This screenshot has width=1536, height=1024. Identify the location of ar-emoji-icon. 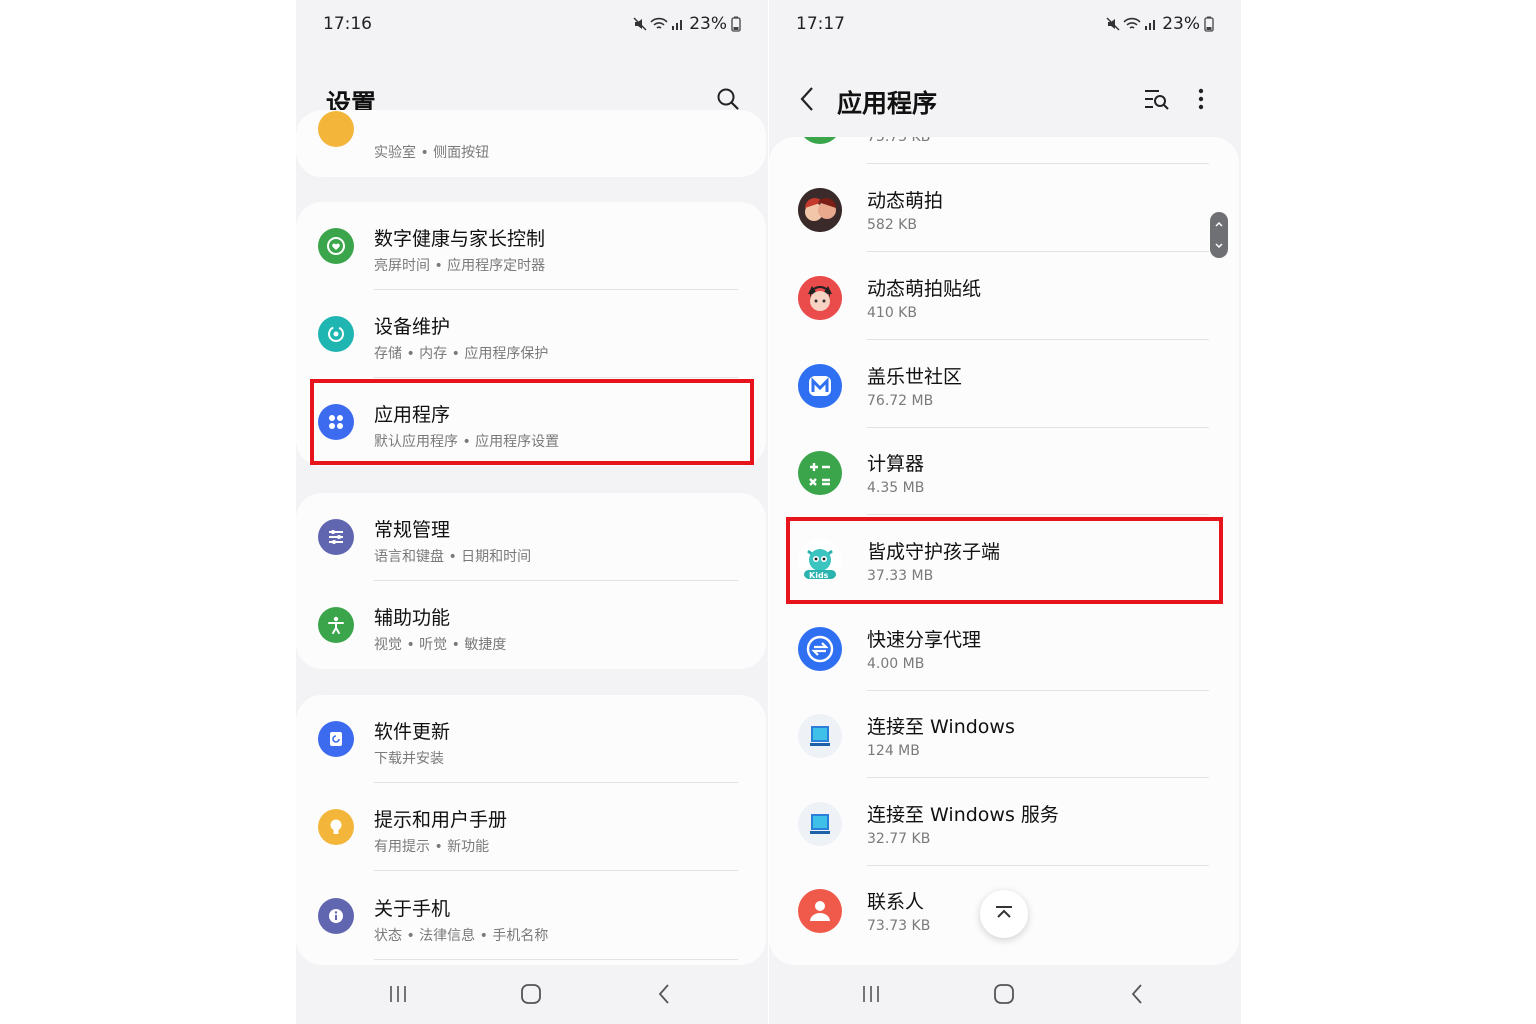
(820, 210).